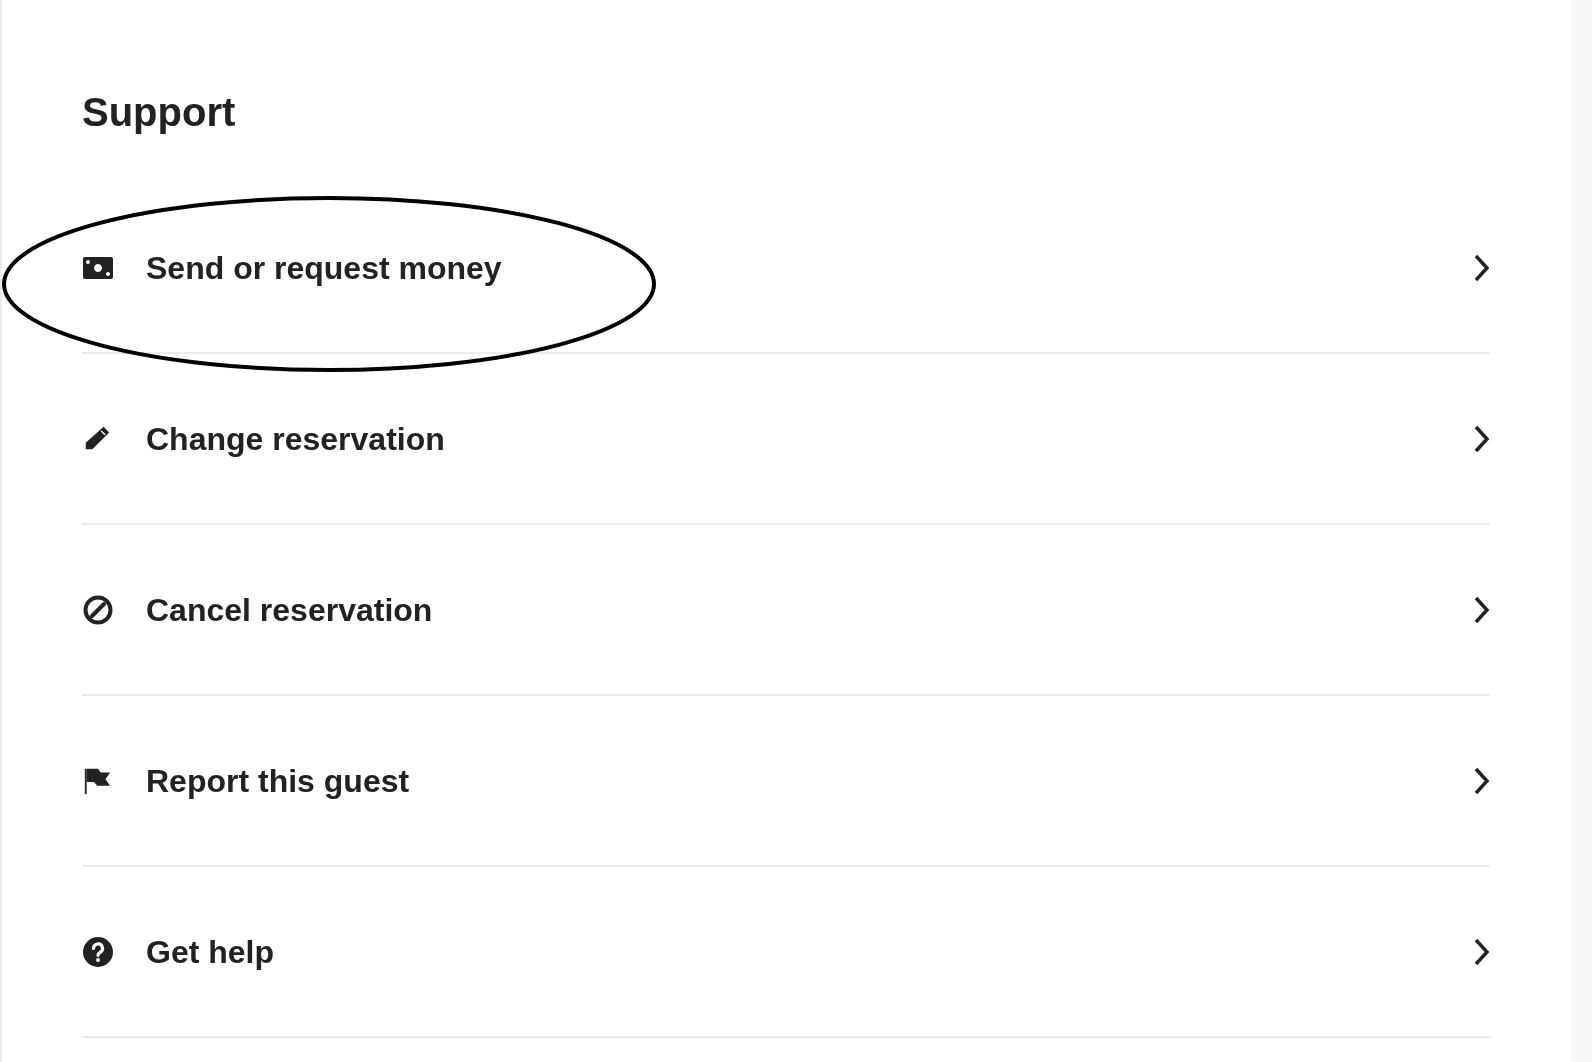  Describe the element at coordinates (98, 609) in the screenshot. I see `prohibited-icon` at that location.